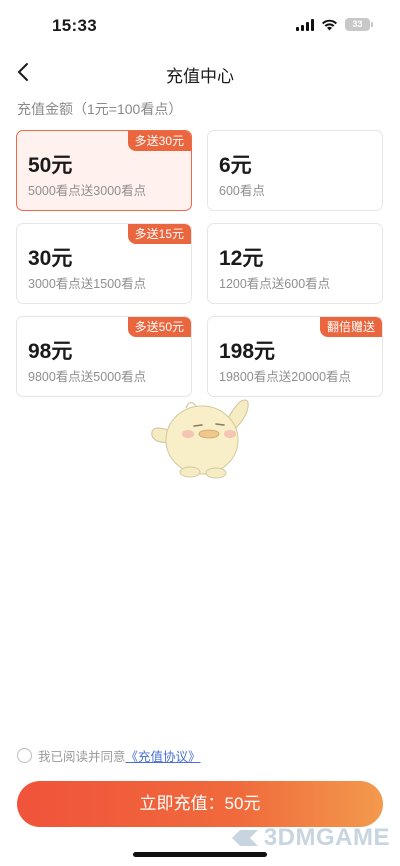 The image size is (400, 866). What do you see at coordinates (159, 234) in the screenshot?
I see `bonus-badge: 多送15元` at bounding box center [159, 234].